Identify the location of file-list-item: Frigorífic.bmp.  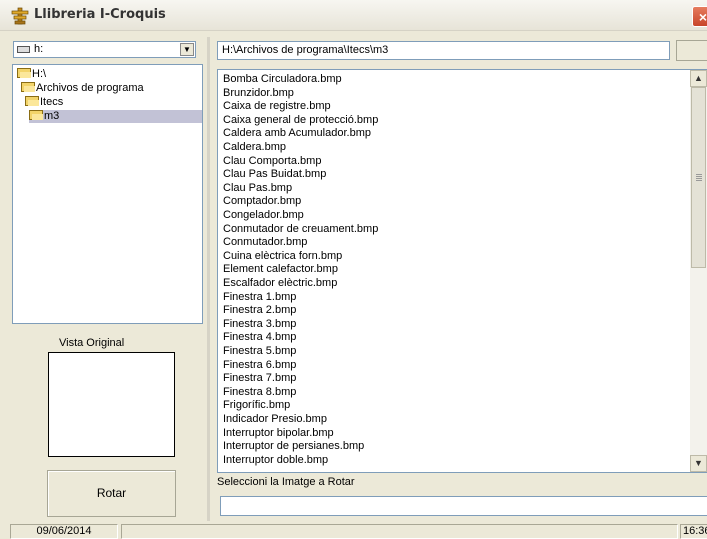
(256, 405).